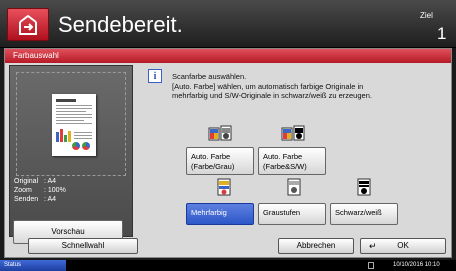 This screenshot has height=271, width=456. Describe the element at coordinates (294, 187) in the screenshot. I see `grayscale-icon` at that location.